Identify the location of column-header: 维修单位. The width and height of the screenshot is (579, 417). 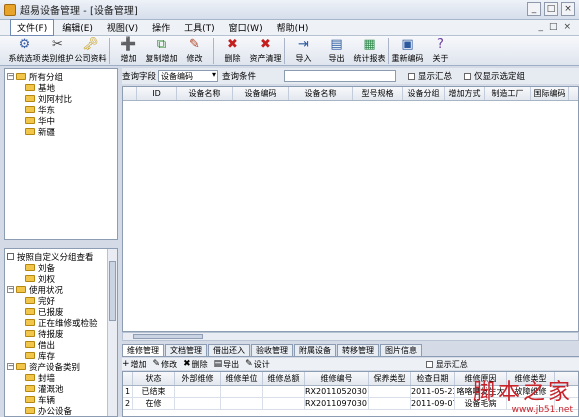
(242, 378).